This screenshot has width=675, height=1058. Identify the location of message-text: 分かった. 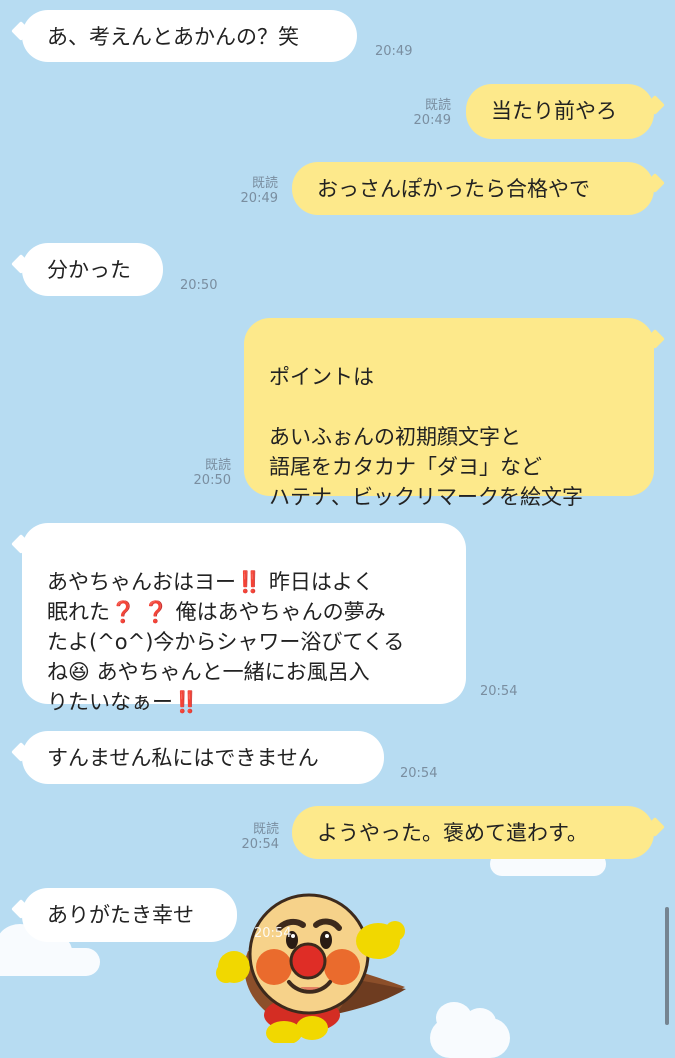
(89, 270).